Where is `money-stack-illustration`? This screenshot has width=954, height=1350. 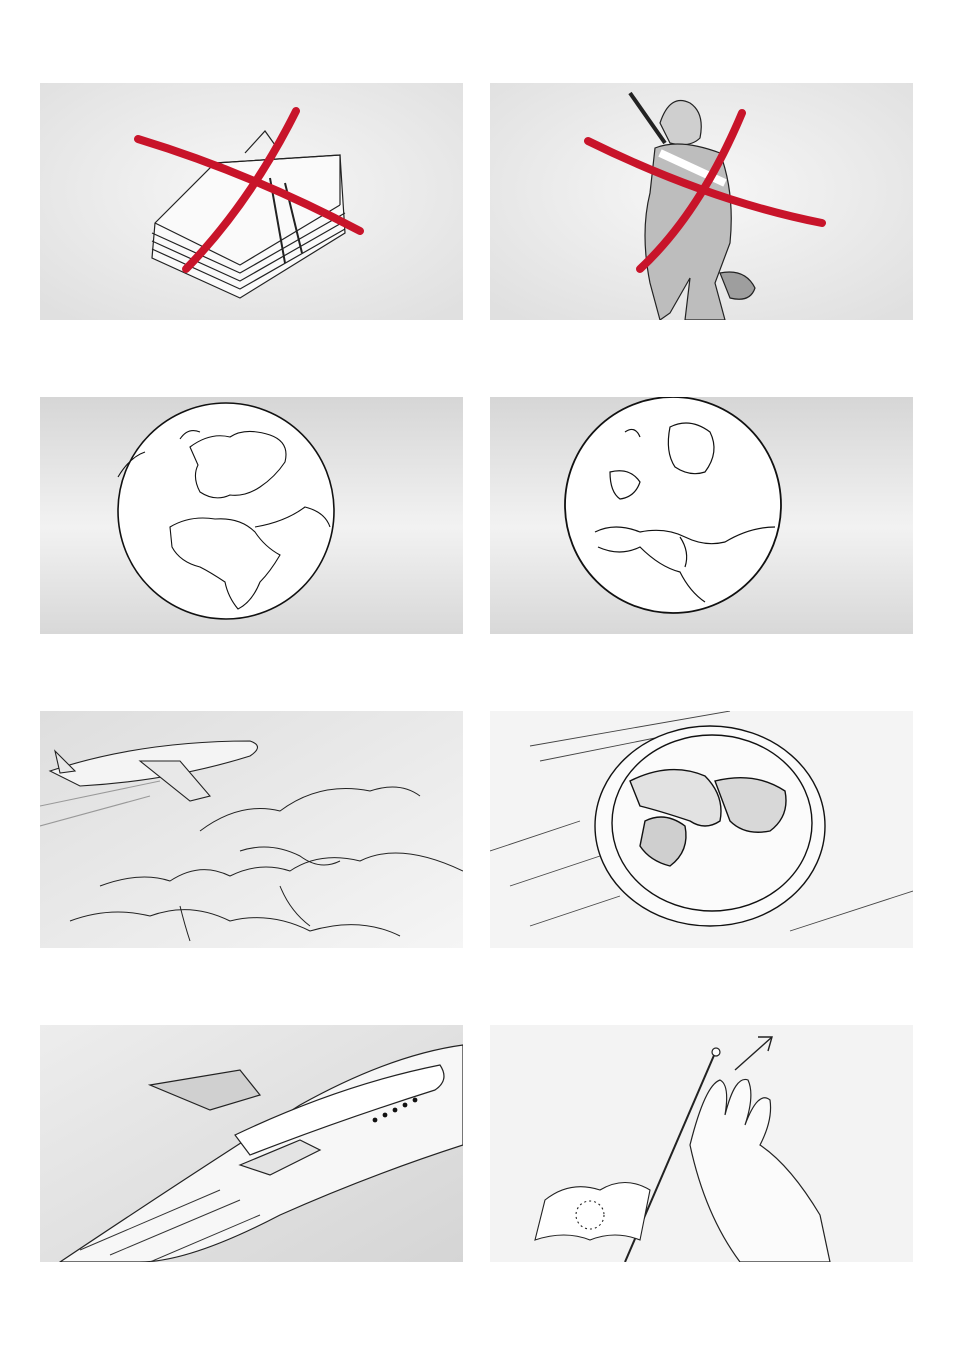 money-stack-illustration is located at coordinates (251, 201).